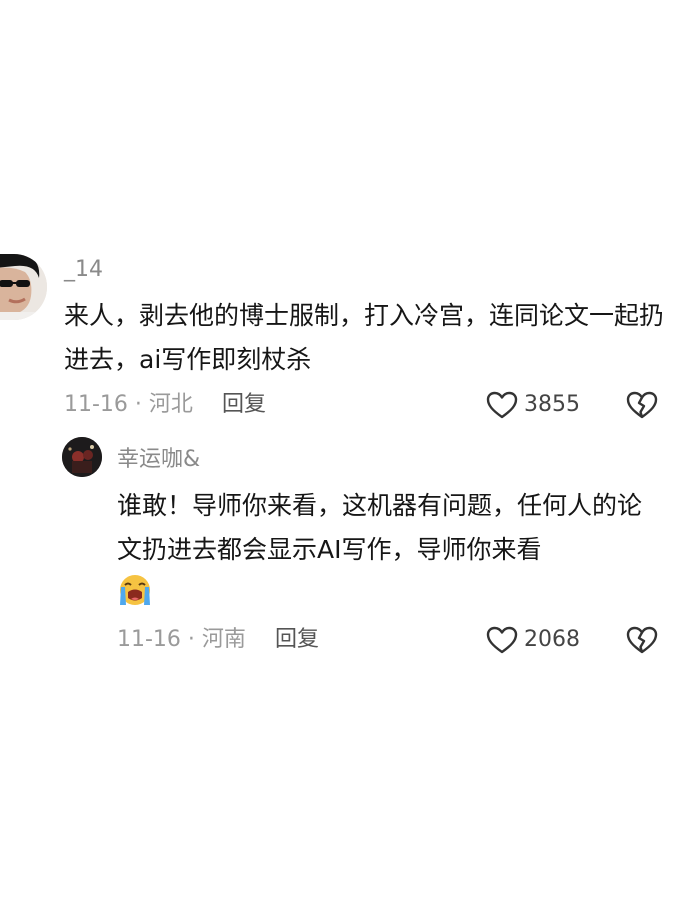 This screenshot has width=690, height=920. I want to click on like-count: 2068, so click(552, 639).